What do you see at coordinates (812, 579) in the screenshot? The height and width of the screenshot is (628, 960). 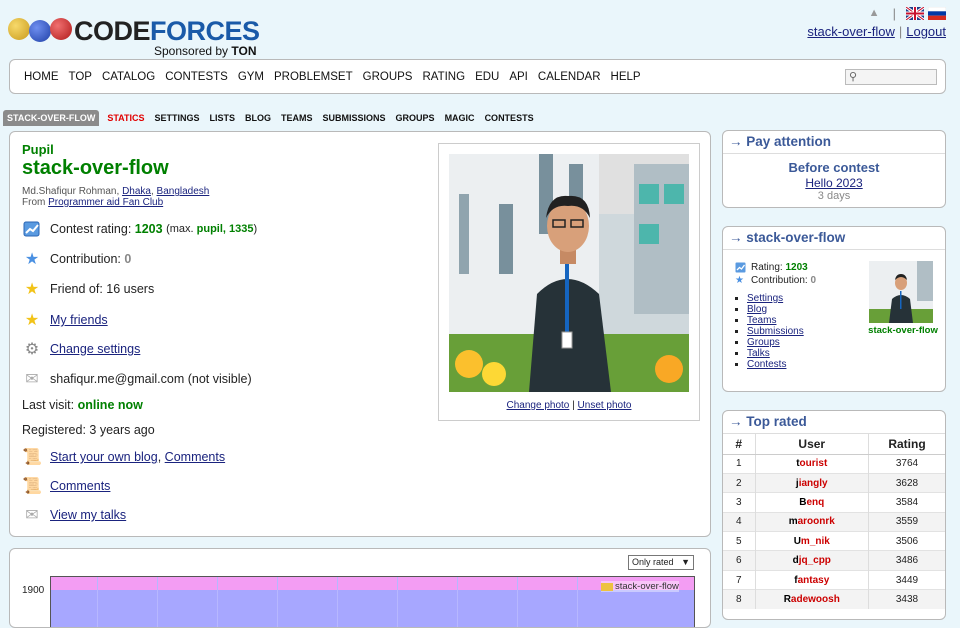 I see `user-link: fantasy` at bounding box center [812, 579].